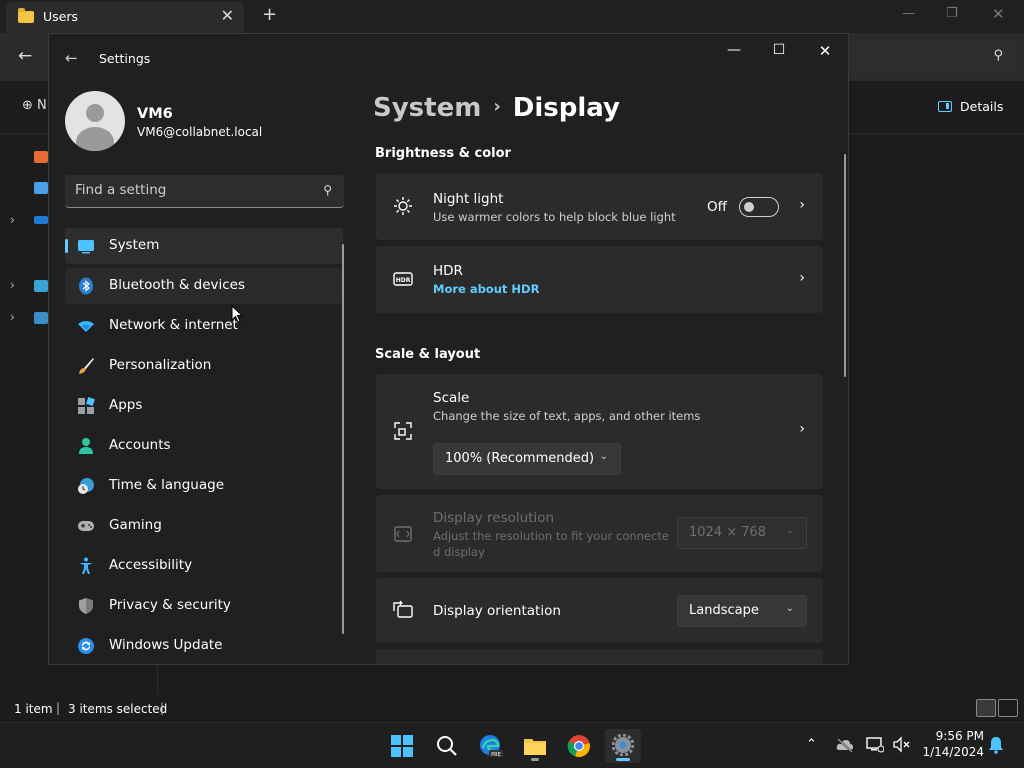  Describe the element at coordinates (237, 314) in the screenshot. I see `mouse-cursor-icon` at that location.